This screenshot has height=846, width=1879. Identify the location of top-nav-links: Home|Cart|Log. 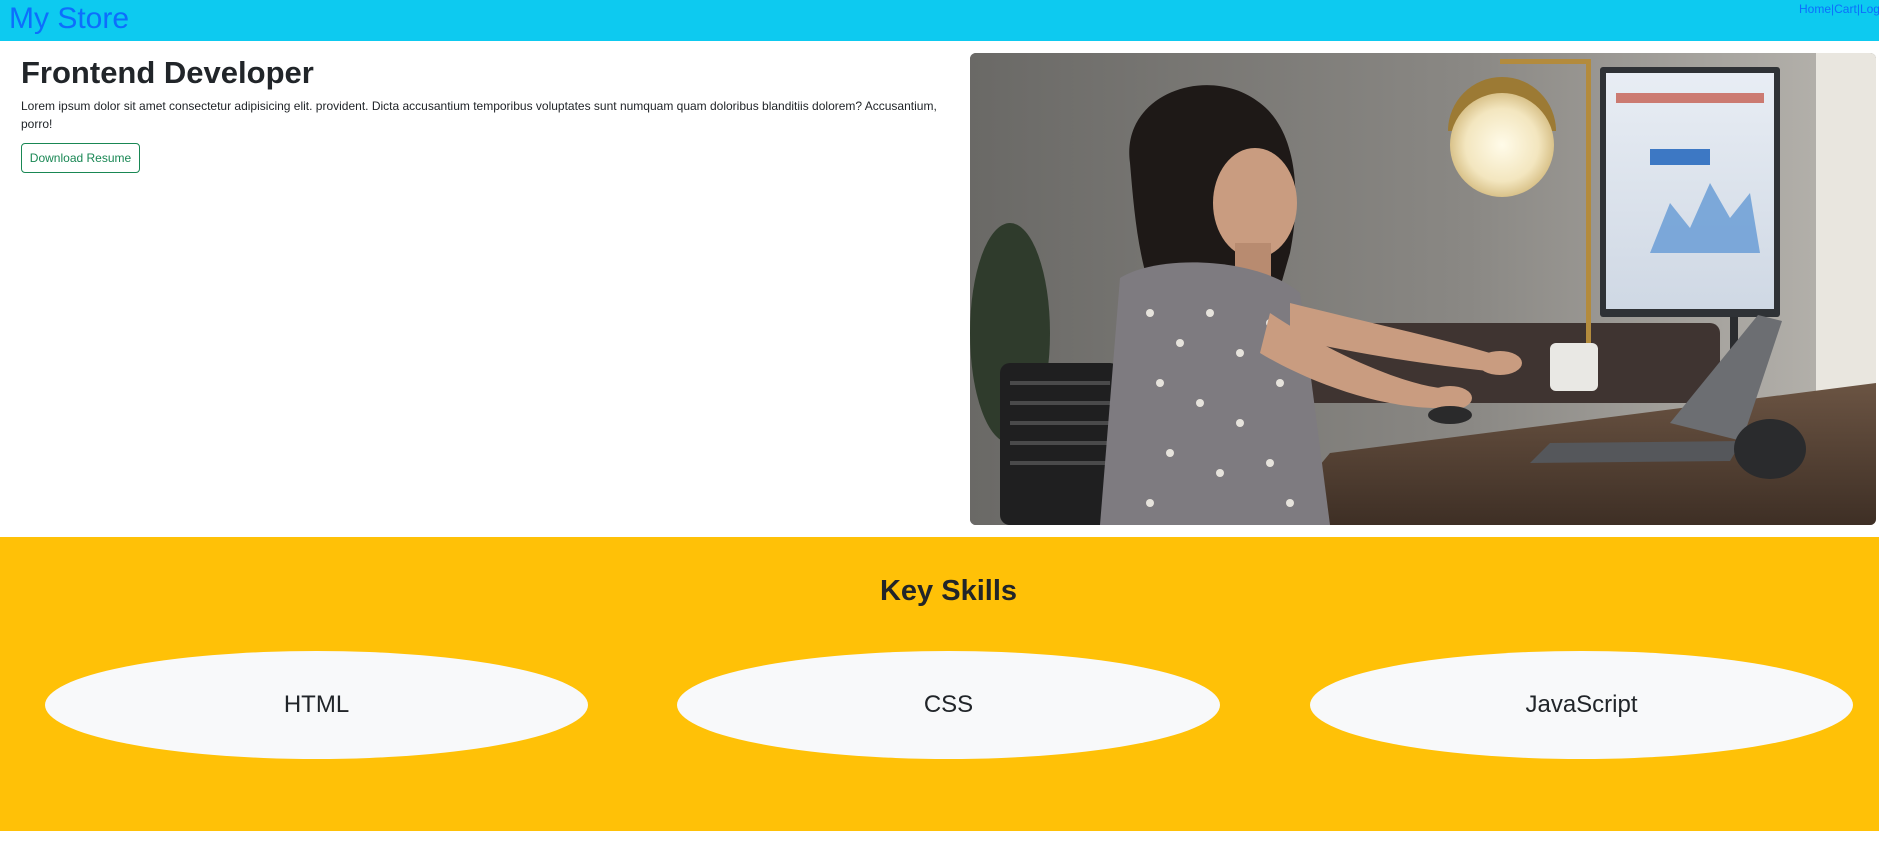
(1839, 9).